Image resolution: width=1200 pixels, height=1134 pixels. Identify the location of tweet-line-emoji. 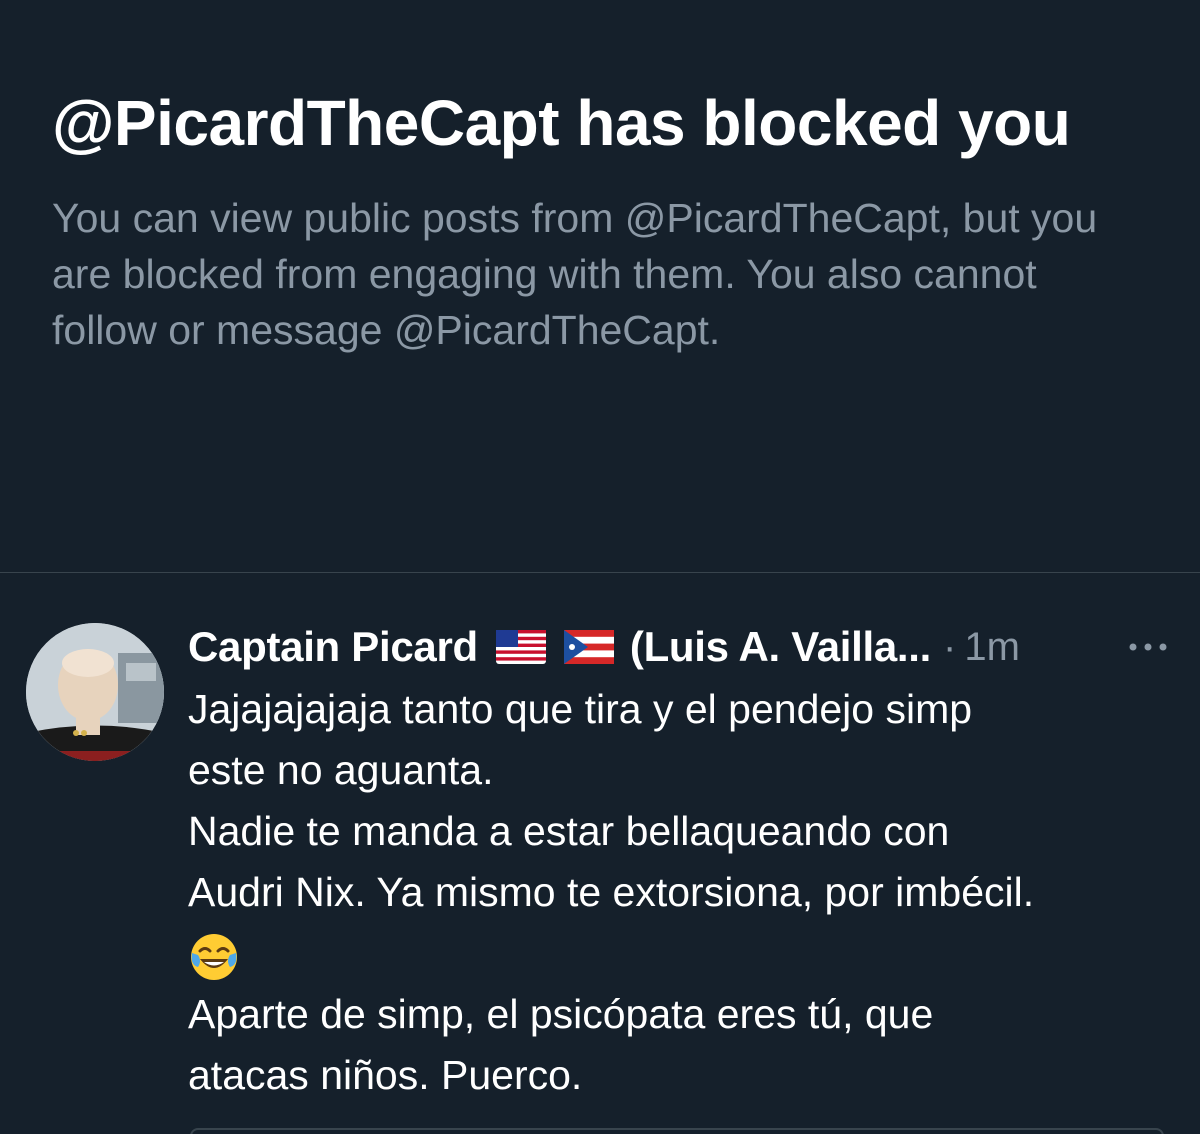
(688, 953).